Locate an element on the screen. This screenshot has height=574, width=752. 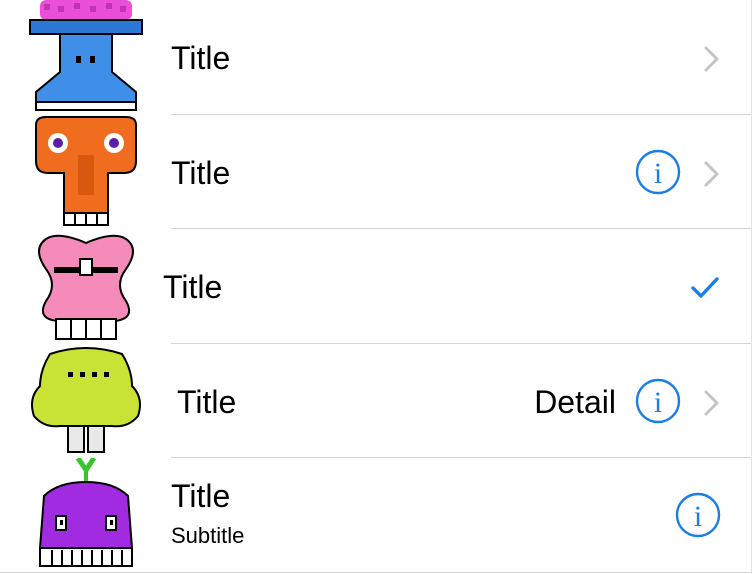
green-monster-icon is located at coordinates (86, 400).